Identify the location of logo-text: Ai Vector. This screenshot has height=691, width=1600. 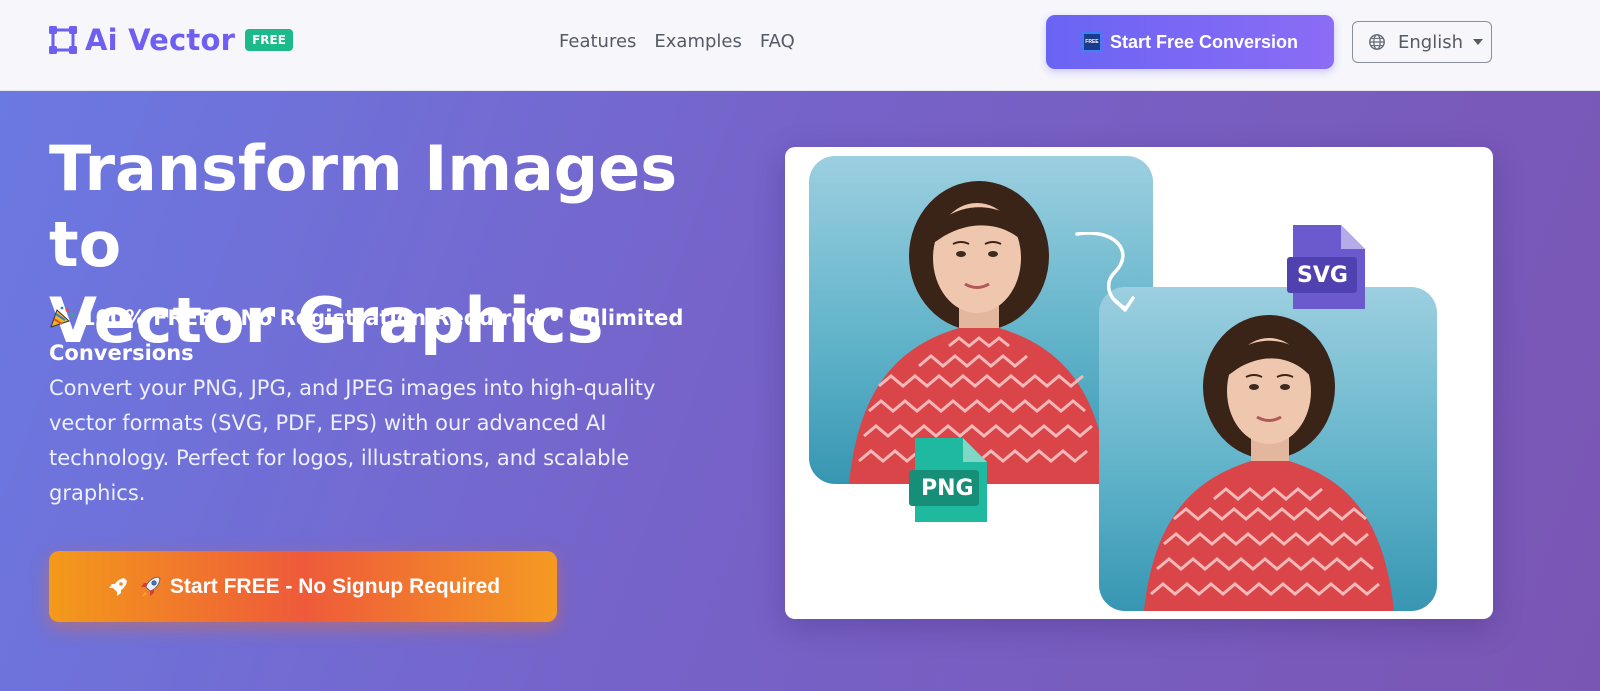
(160, 40).